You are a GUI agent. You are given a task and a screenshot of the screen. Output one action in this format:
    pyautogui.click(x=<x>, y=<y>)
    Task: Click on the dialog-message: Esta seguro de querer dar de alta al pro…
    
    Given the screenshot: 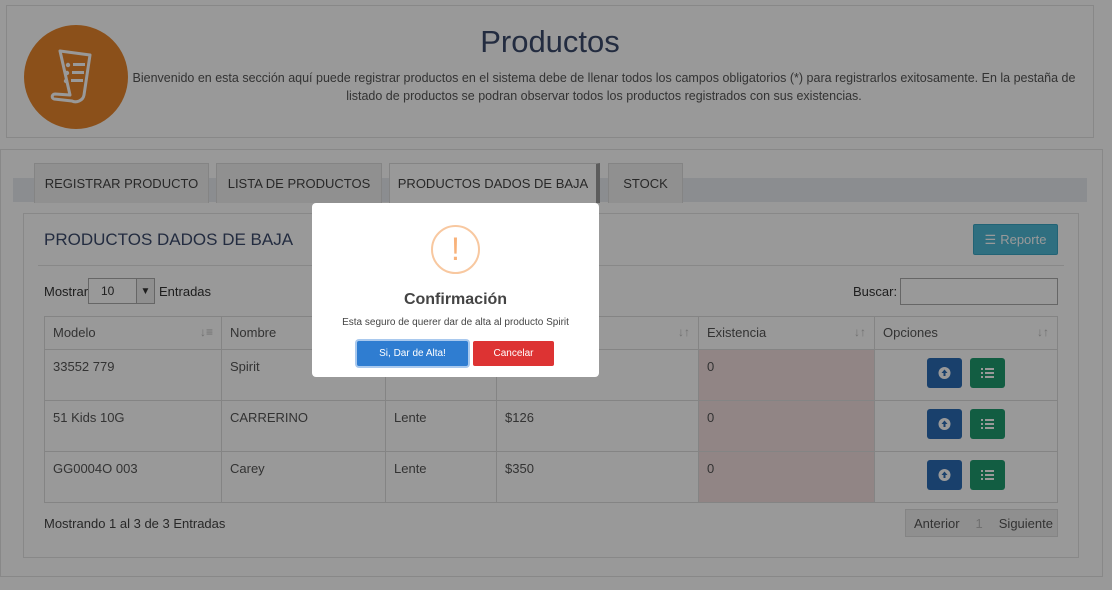 What is the action you would take?
    pyautogui.click(x=455, y=322)
    